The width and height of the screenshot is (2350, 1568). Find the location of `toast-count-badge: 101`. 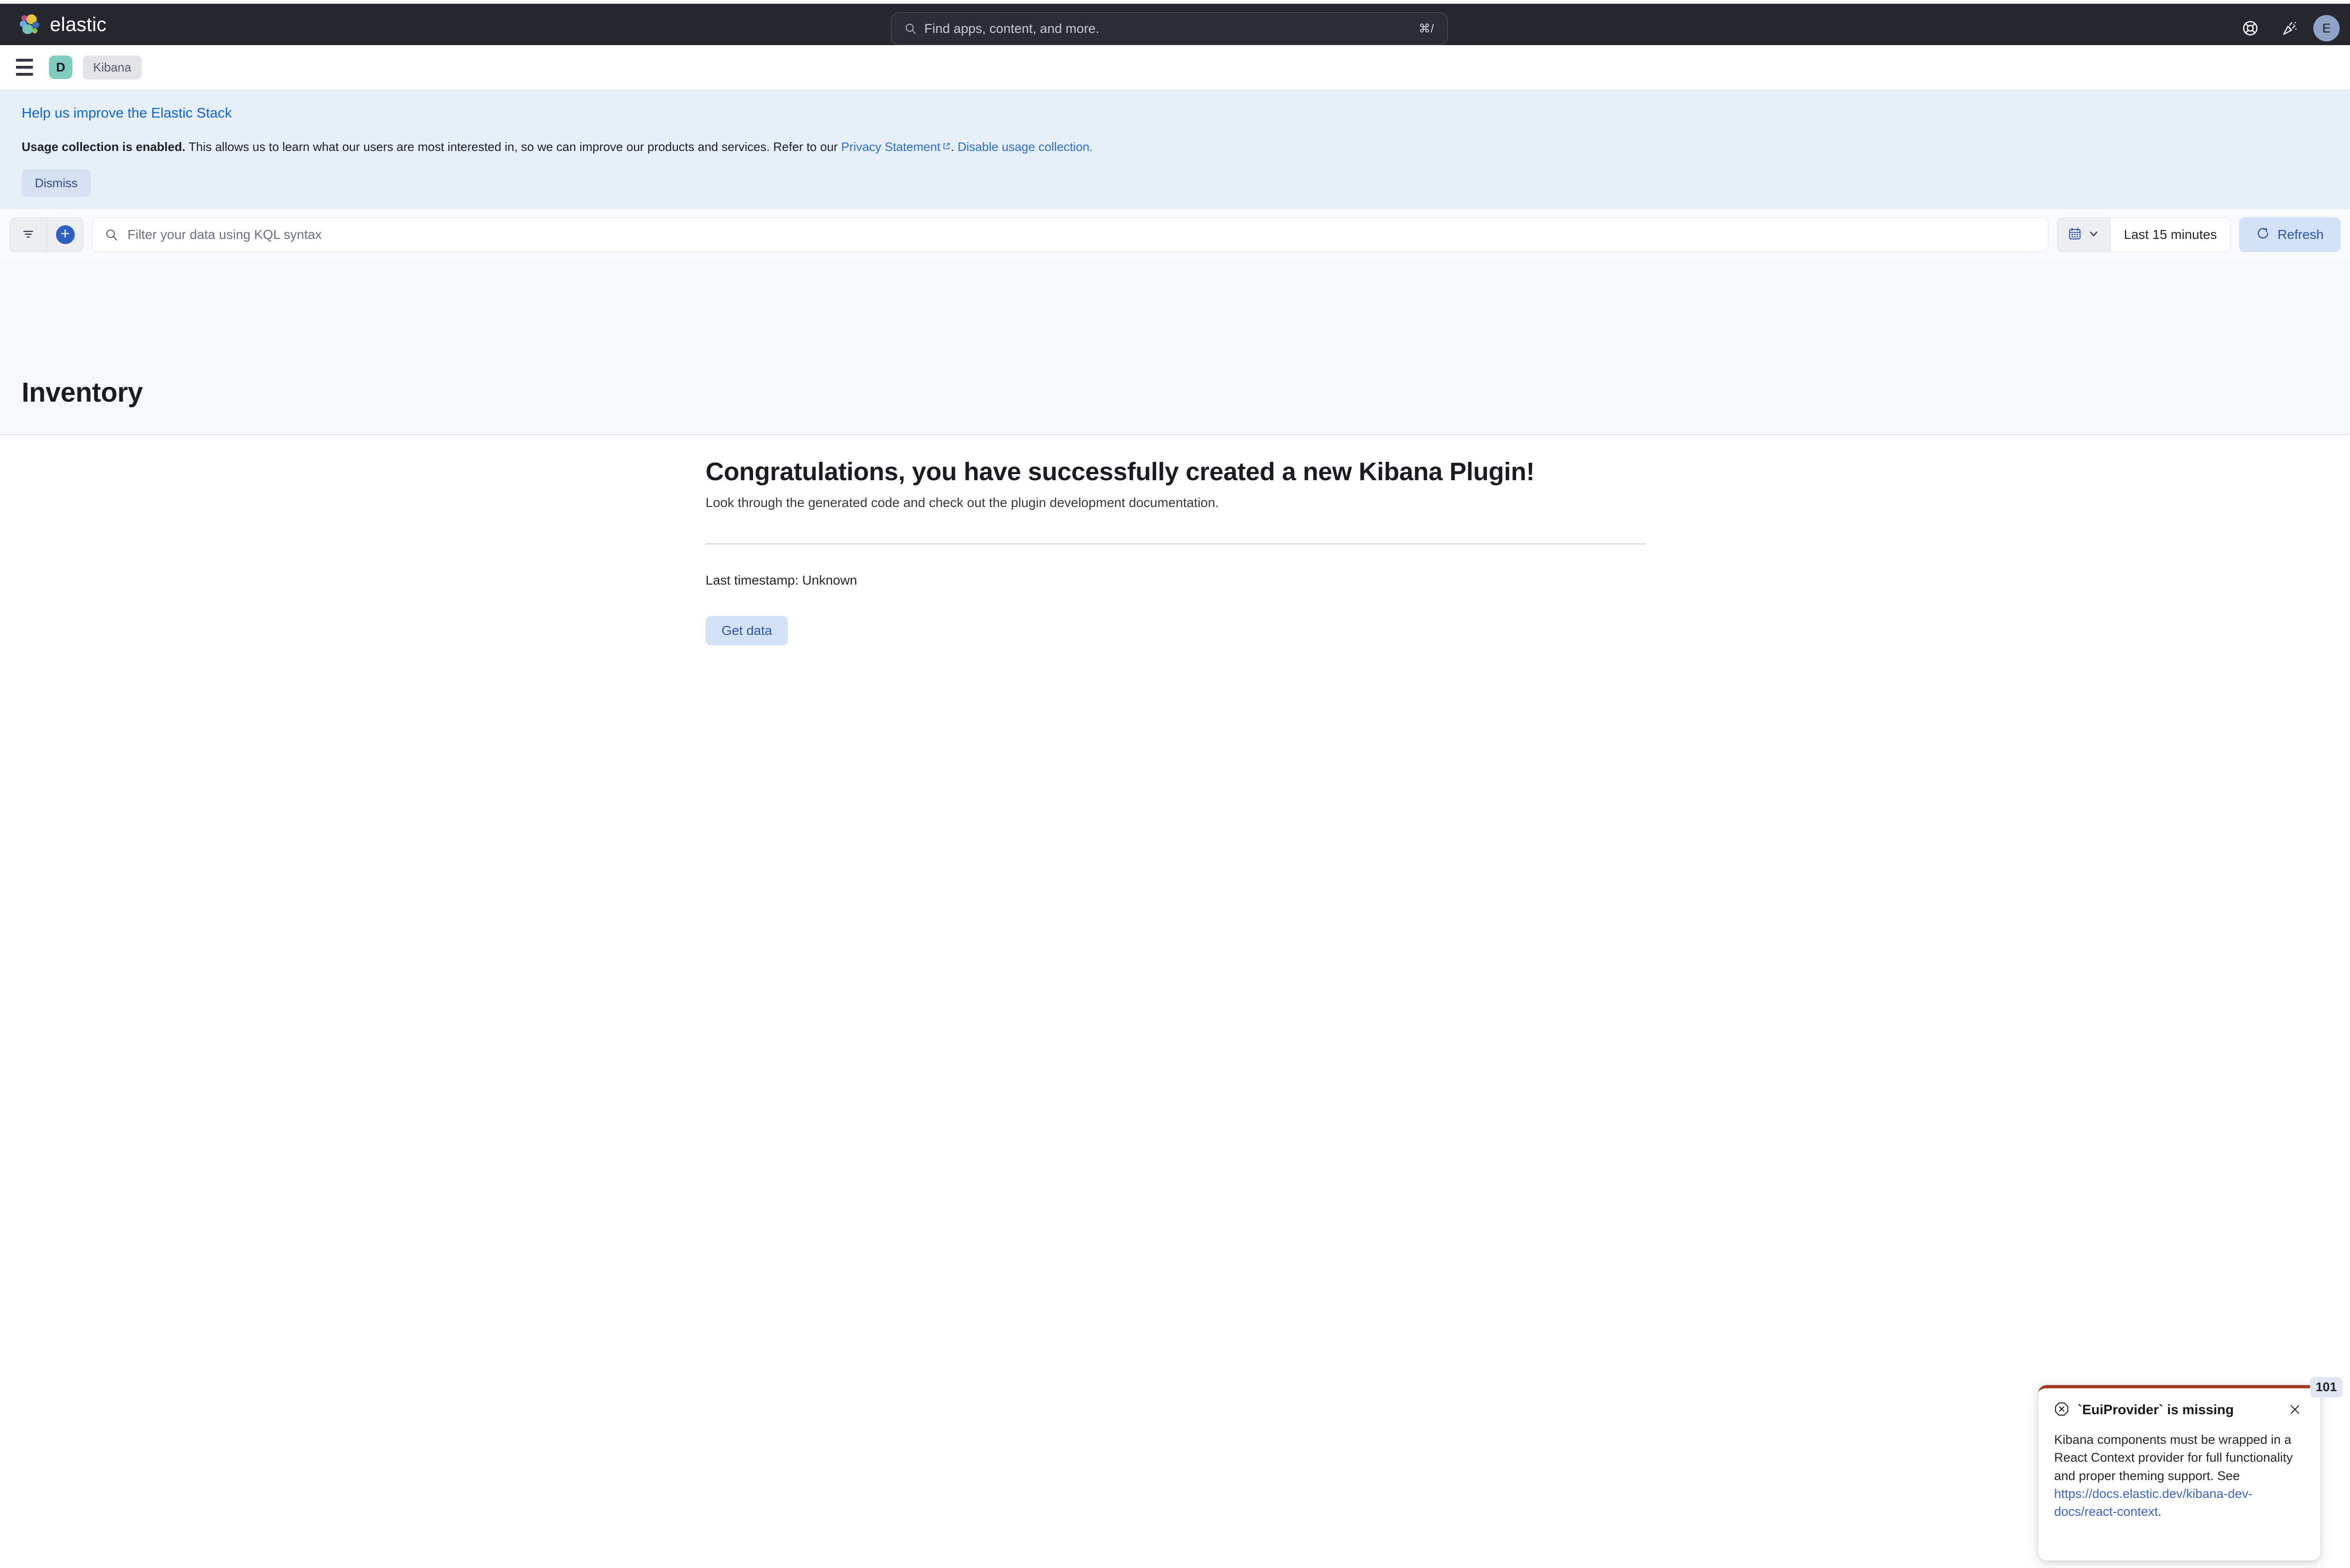

toast-count-badge: 101 is located at coordinates (2326, 1387).